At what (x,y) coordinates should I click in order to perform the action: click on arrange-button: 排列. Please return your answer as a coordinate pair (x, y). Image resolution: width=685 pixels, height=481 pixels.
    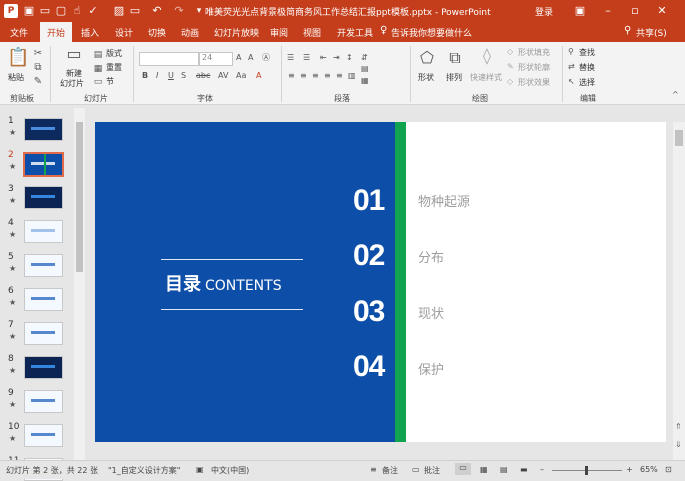
    Looking at the image, I should click on (454, 77).